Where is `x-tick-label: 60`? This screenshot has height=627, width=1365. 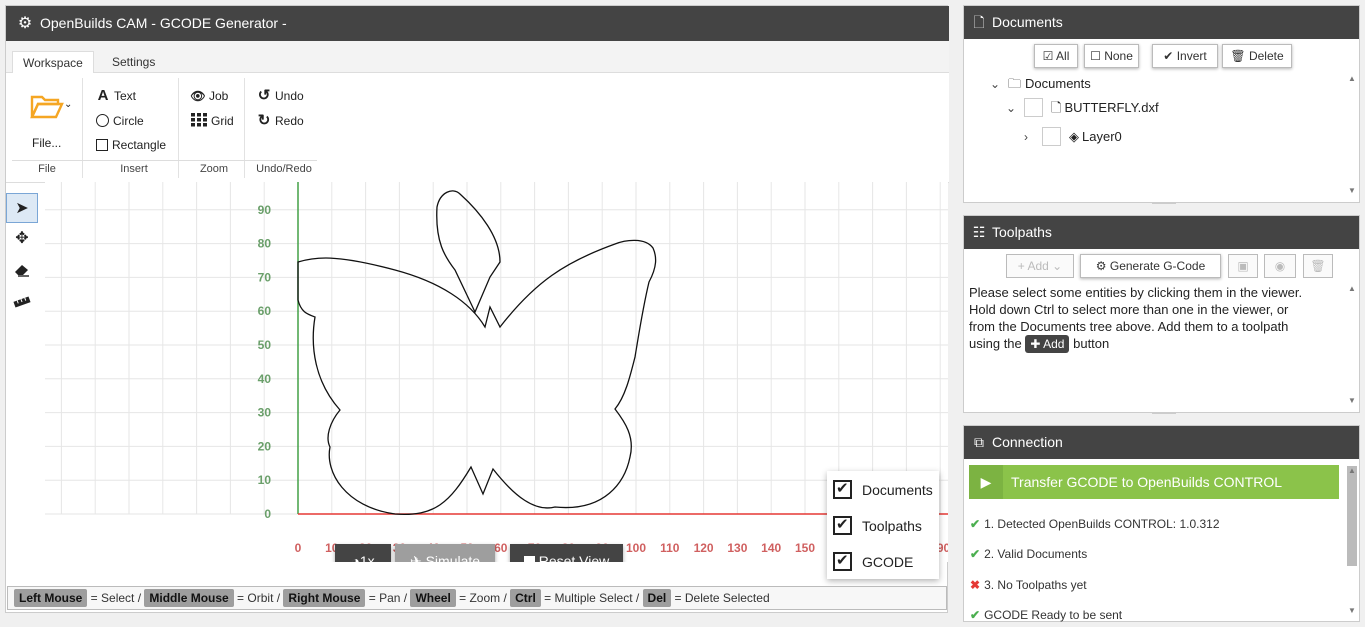 x-tick-label: 60 is located at coordinates (501, 548).